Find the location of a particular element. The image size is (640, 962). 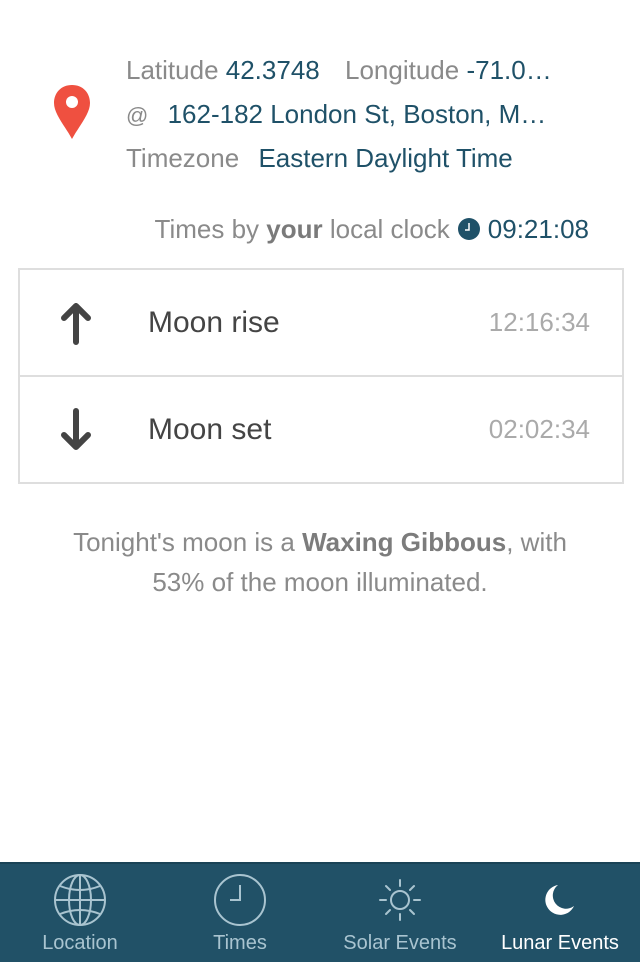

tab-location: Location is located at coordinates (80, 913).